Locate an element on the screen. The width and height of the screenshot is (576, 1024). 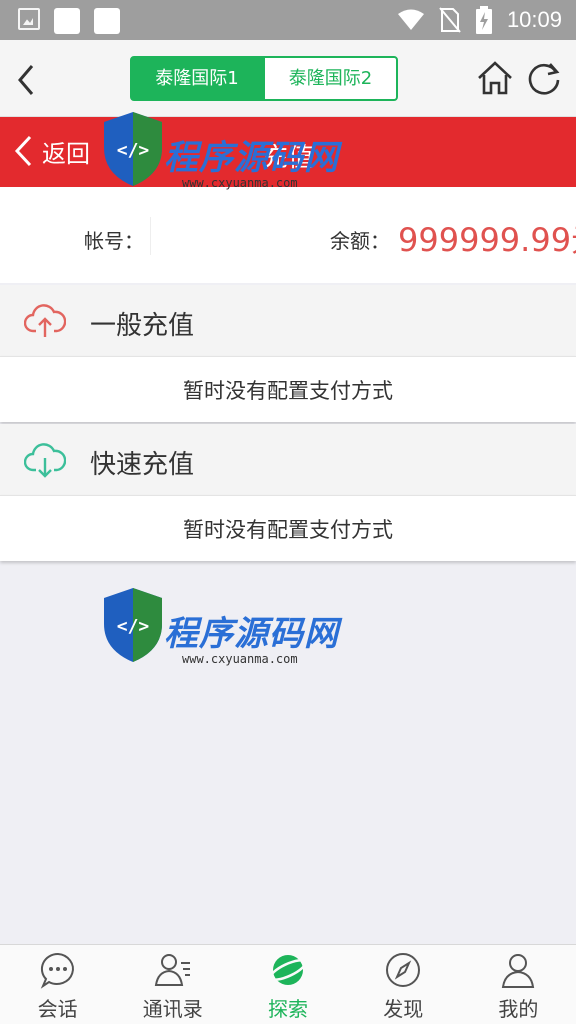
tab-label-me: 我的 is located at coordinates (518, 1009).